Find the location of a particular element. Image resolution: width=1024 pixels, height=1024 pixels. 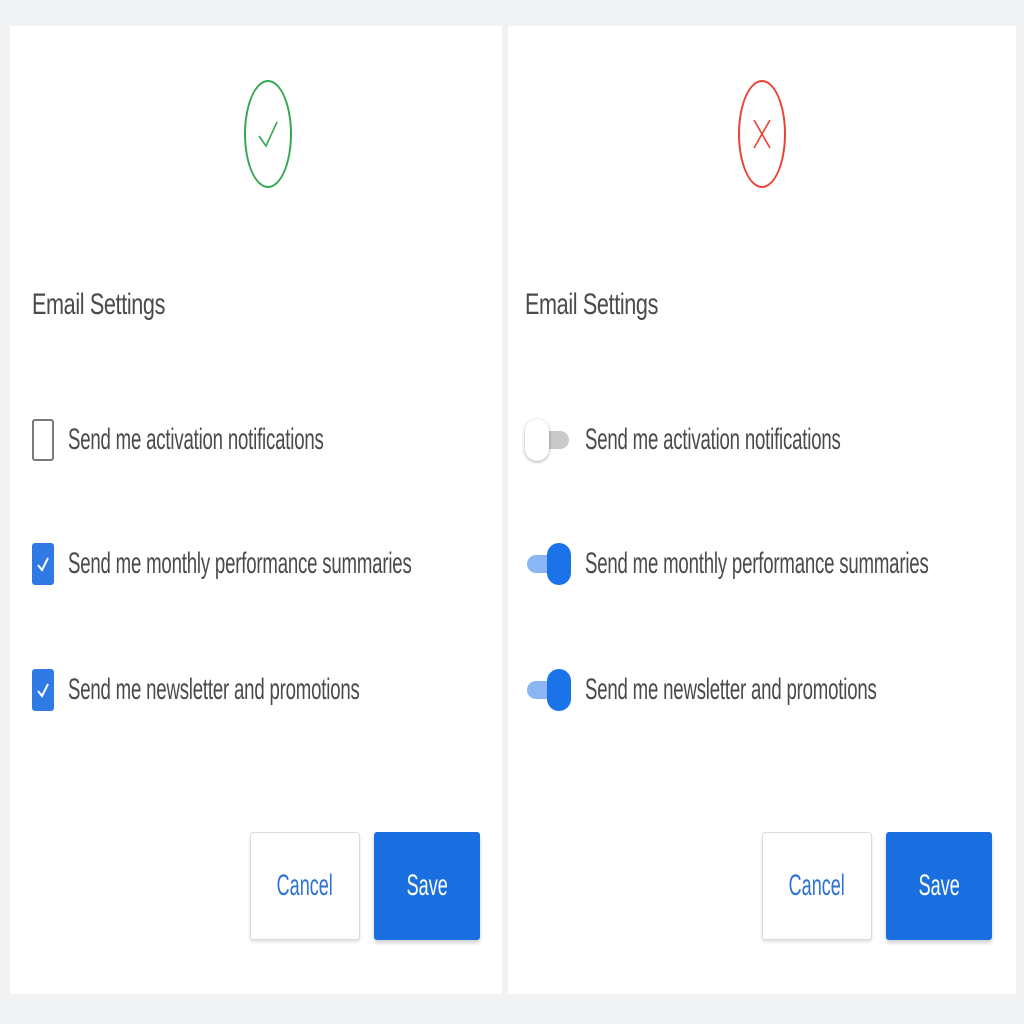

toggle-switch-off is located at coordinates (548, 440).